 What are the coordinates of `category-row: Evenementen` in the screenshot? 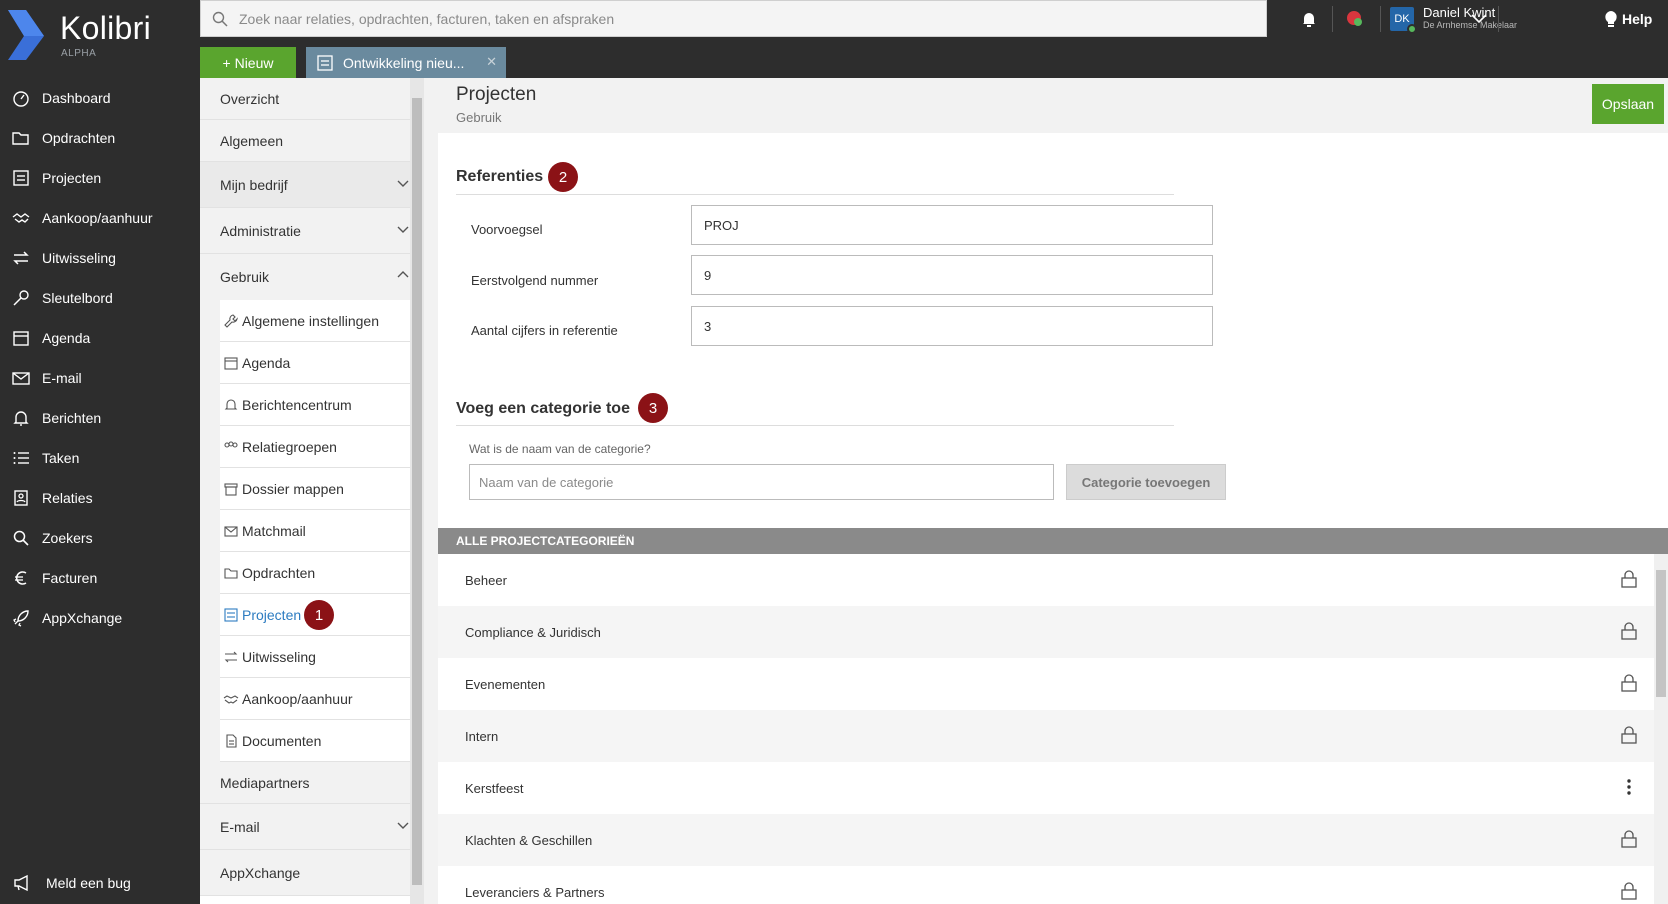 It's located at (1046, 684).